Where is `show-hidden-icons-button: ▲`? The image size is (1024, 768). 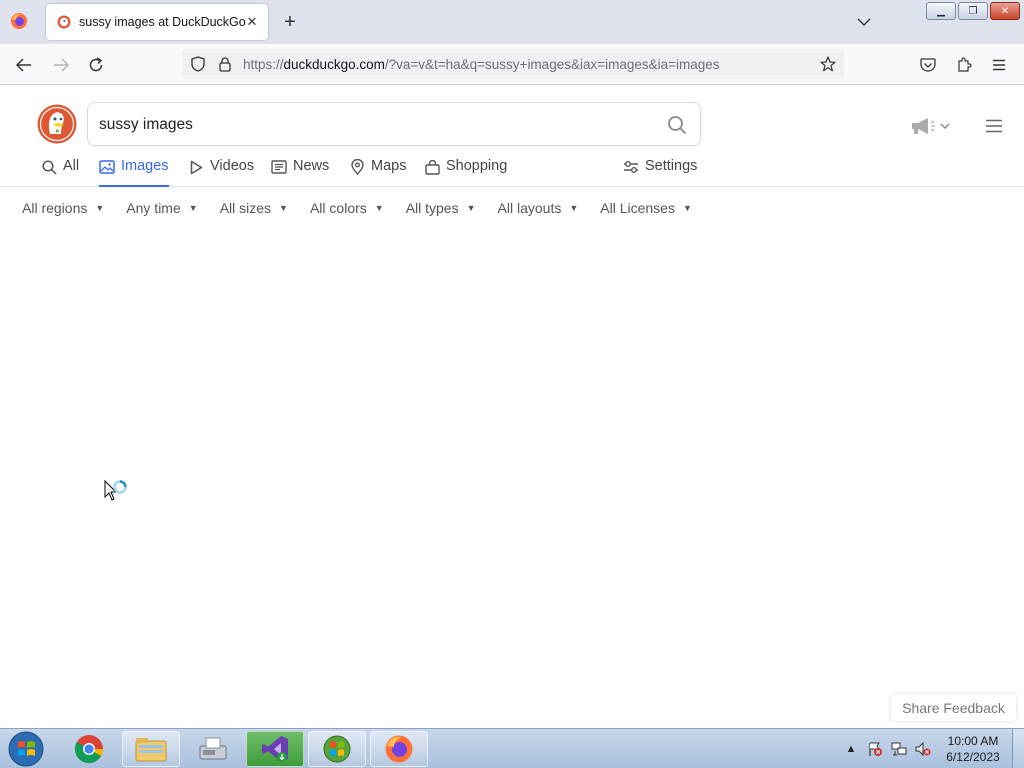
show-hidden-icons-button: ▲ is located at coordinates (851, 749).